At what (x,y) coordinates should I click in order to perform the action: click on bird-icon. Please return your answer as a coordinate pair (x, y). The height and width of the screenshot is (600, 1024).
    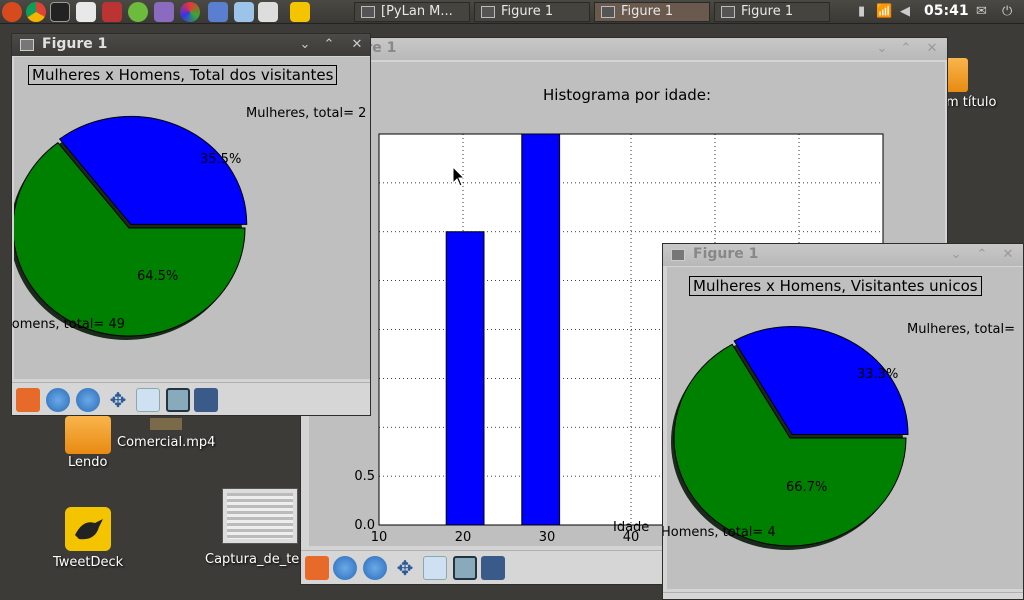
    Looking at the image, I should click on (89, 529).